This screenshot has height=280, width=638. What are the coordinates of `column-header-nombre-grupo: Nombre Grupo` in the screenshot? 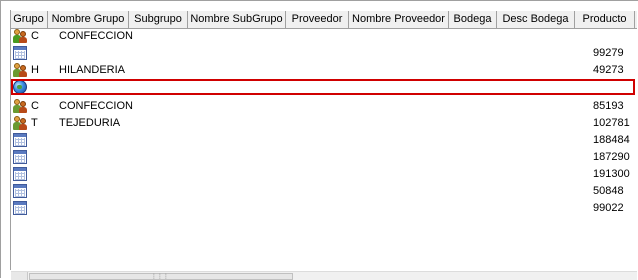 It's located at (88, 19).